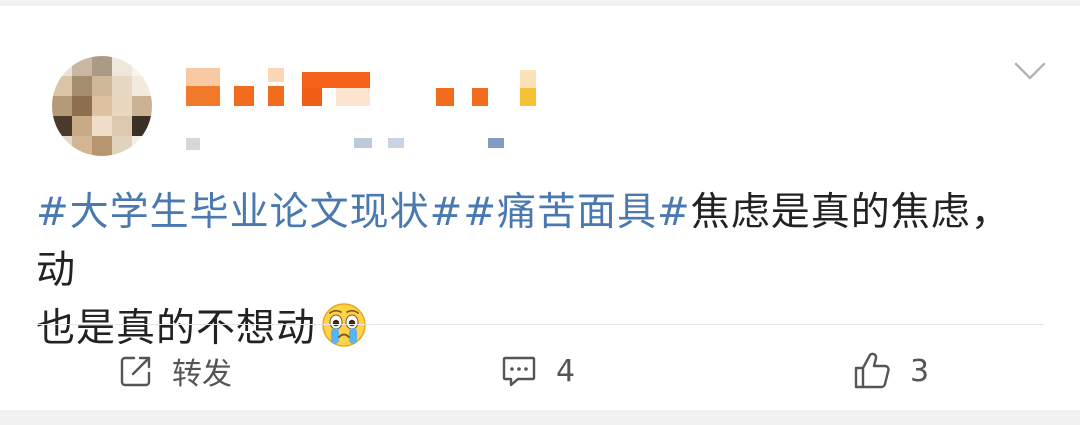 Image resolution: width=1080 pixels, height=425 pixels. What do you see at coordinates (540, 324) in the screenshot?
I see `divider` at bounding box center [540, 324].